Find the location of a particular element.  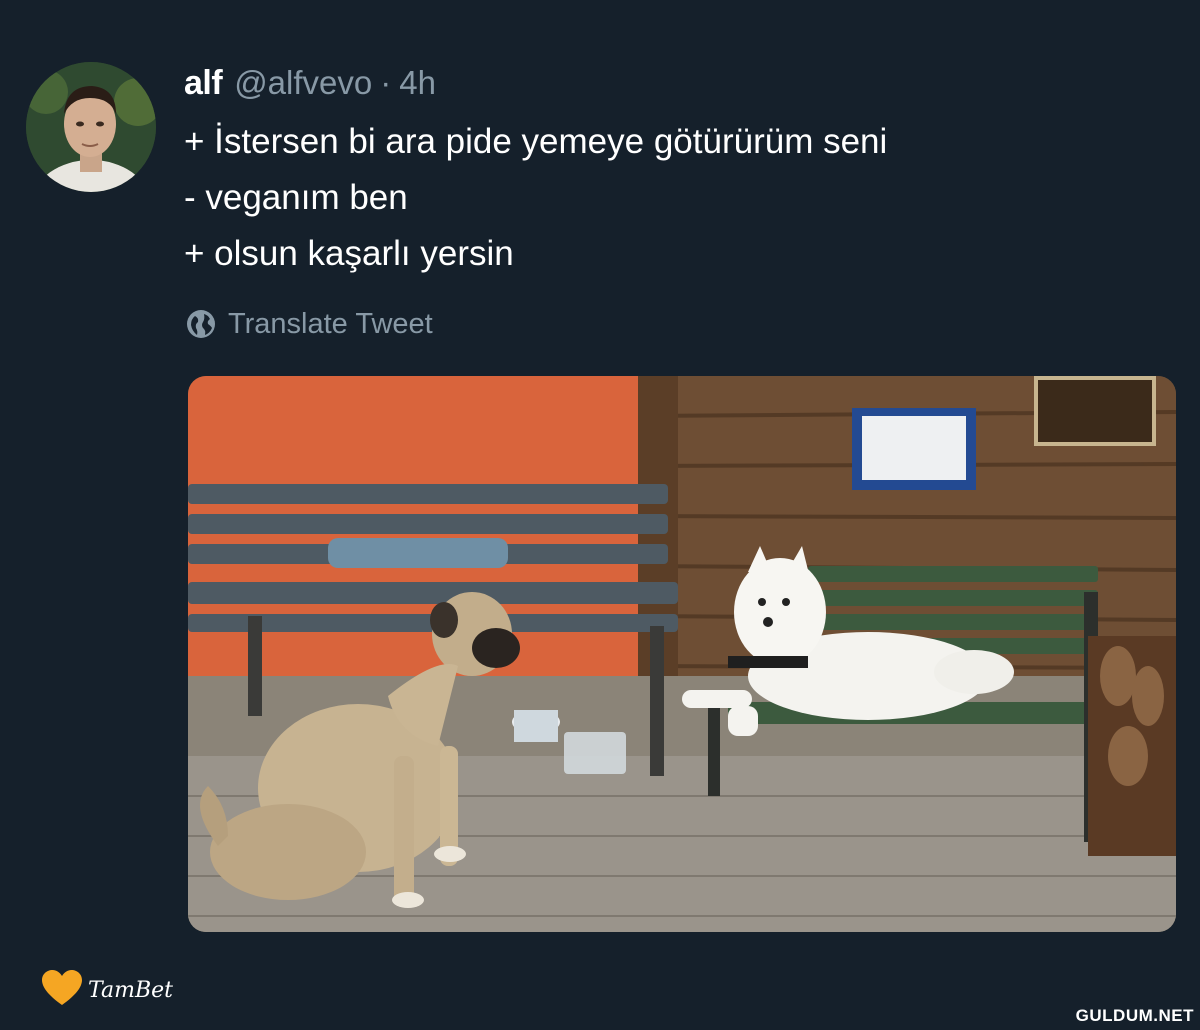

tweet-timestamp: 4h is located at coordinates (417, 83).